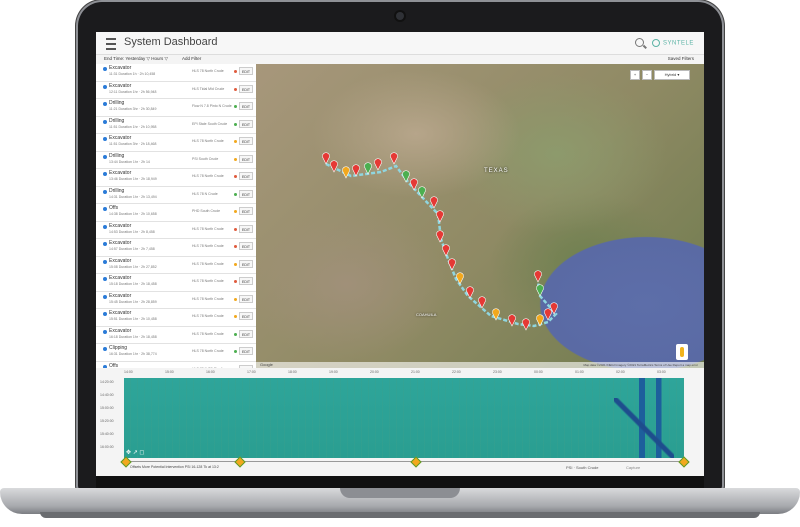 Image resolution: width=800 pixels, height=527 pixels. Describe the element at coordinates (672, 75) in the screenshot. I see `map-type-select: Hybrid ▾` at that location.